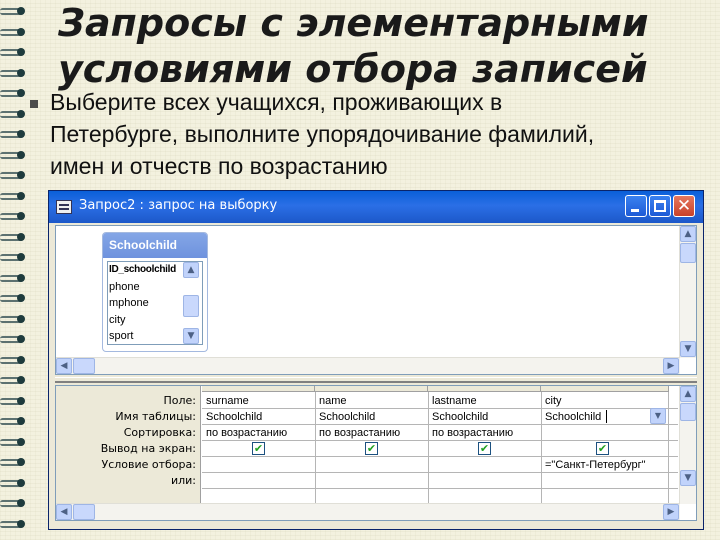 This screenshot has width=720, height=540. I want to click on field-list-scroll-thumb, so click(191, 306).